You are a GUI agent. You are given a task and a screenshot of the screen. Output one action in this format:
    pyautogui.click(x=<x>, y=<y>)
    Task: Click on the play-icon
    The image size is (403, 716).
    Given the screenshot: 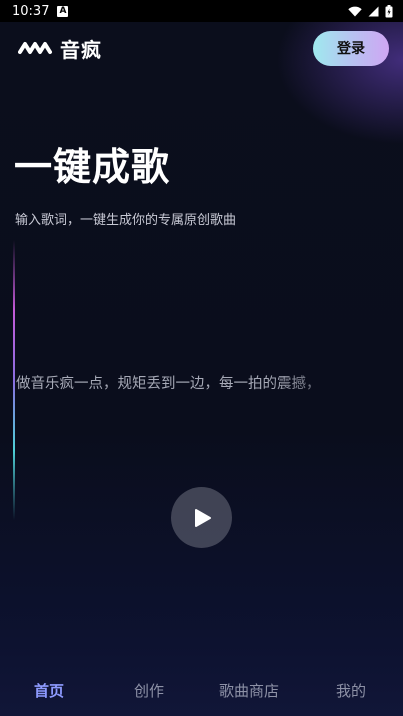 What is the action you would take?
    pyautogui.click(x=202, y=517)
    